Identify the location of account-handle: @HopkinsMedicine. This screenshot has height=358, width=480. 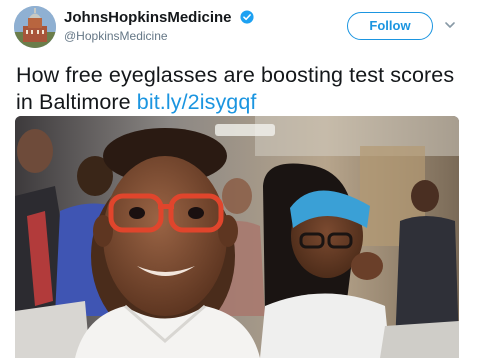
(116, 36).